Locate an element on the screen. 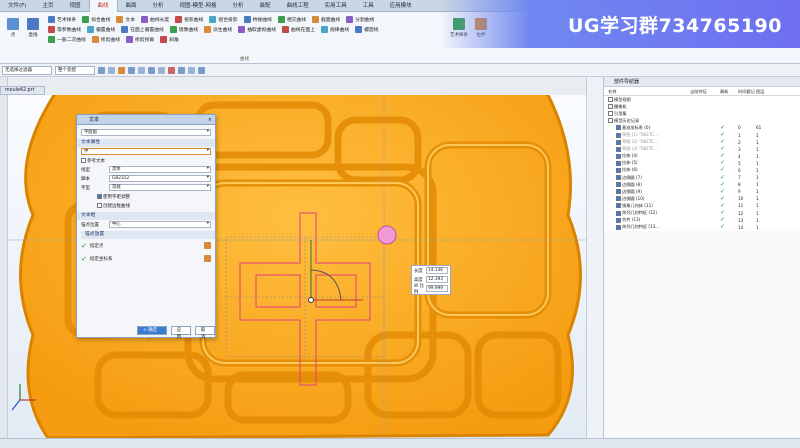  menu-tab: 曲线 is located at coordinates (103, 6).